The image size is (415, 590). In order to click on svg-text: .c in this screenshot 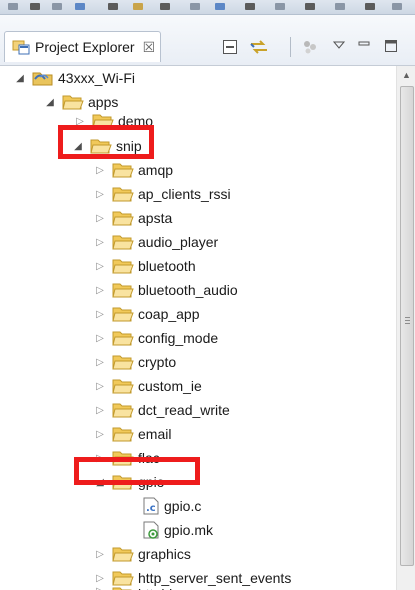, I will do `click(151, 508)`.